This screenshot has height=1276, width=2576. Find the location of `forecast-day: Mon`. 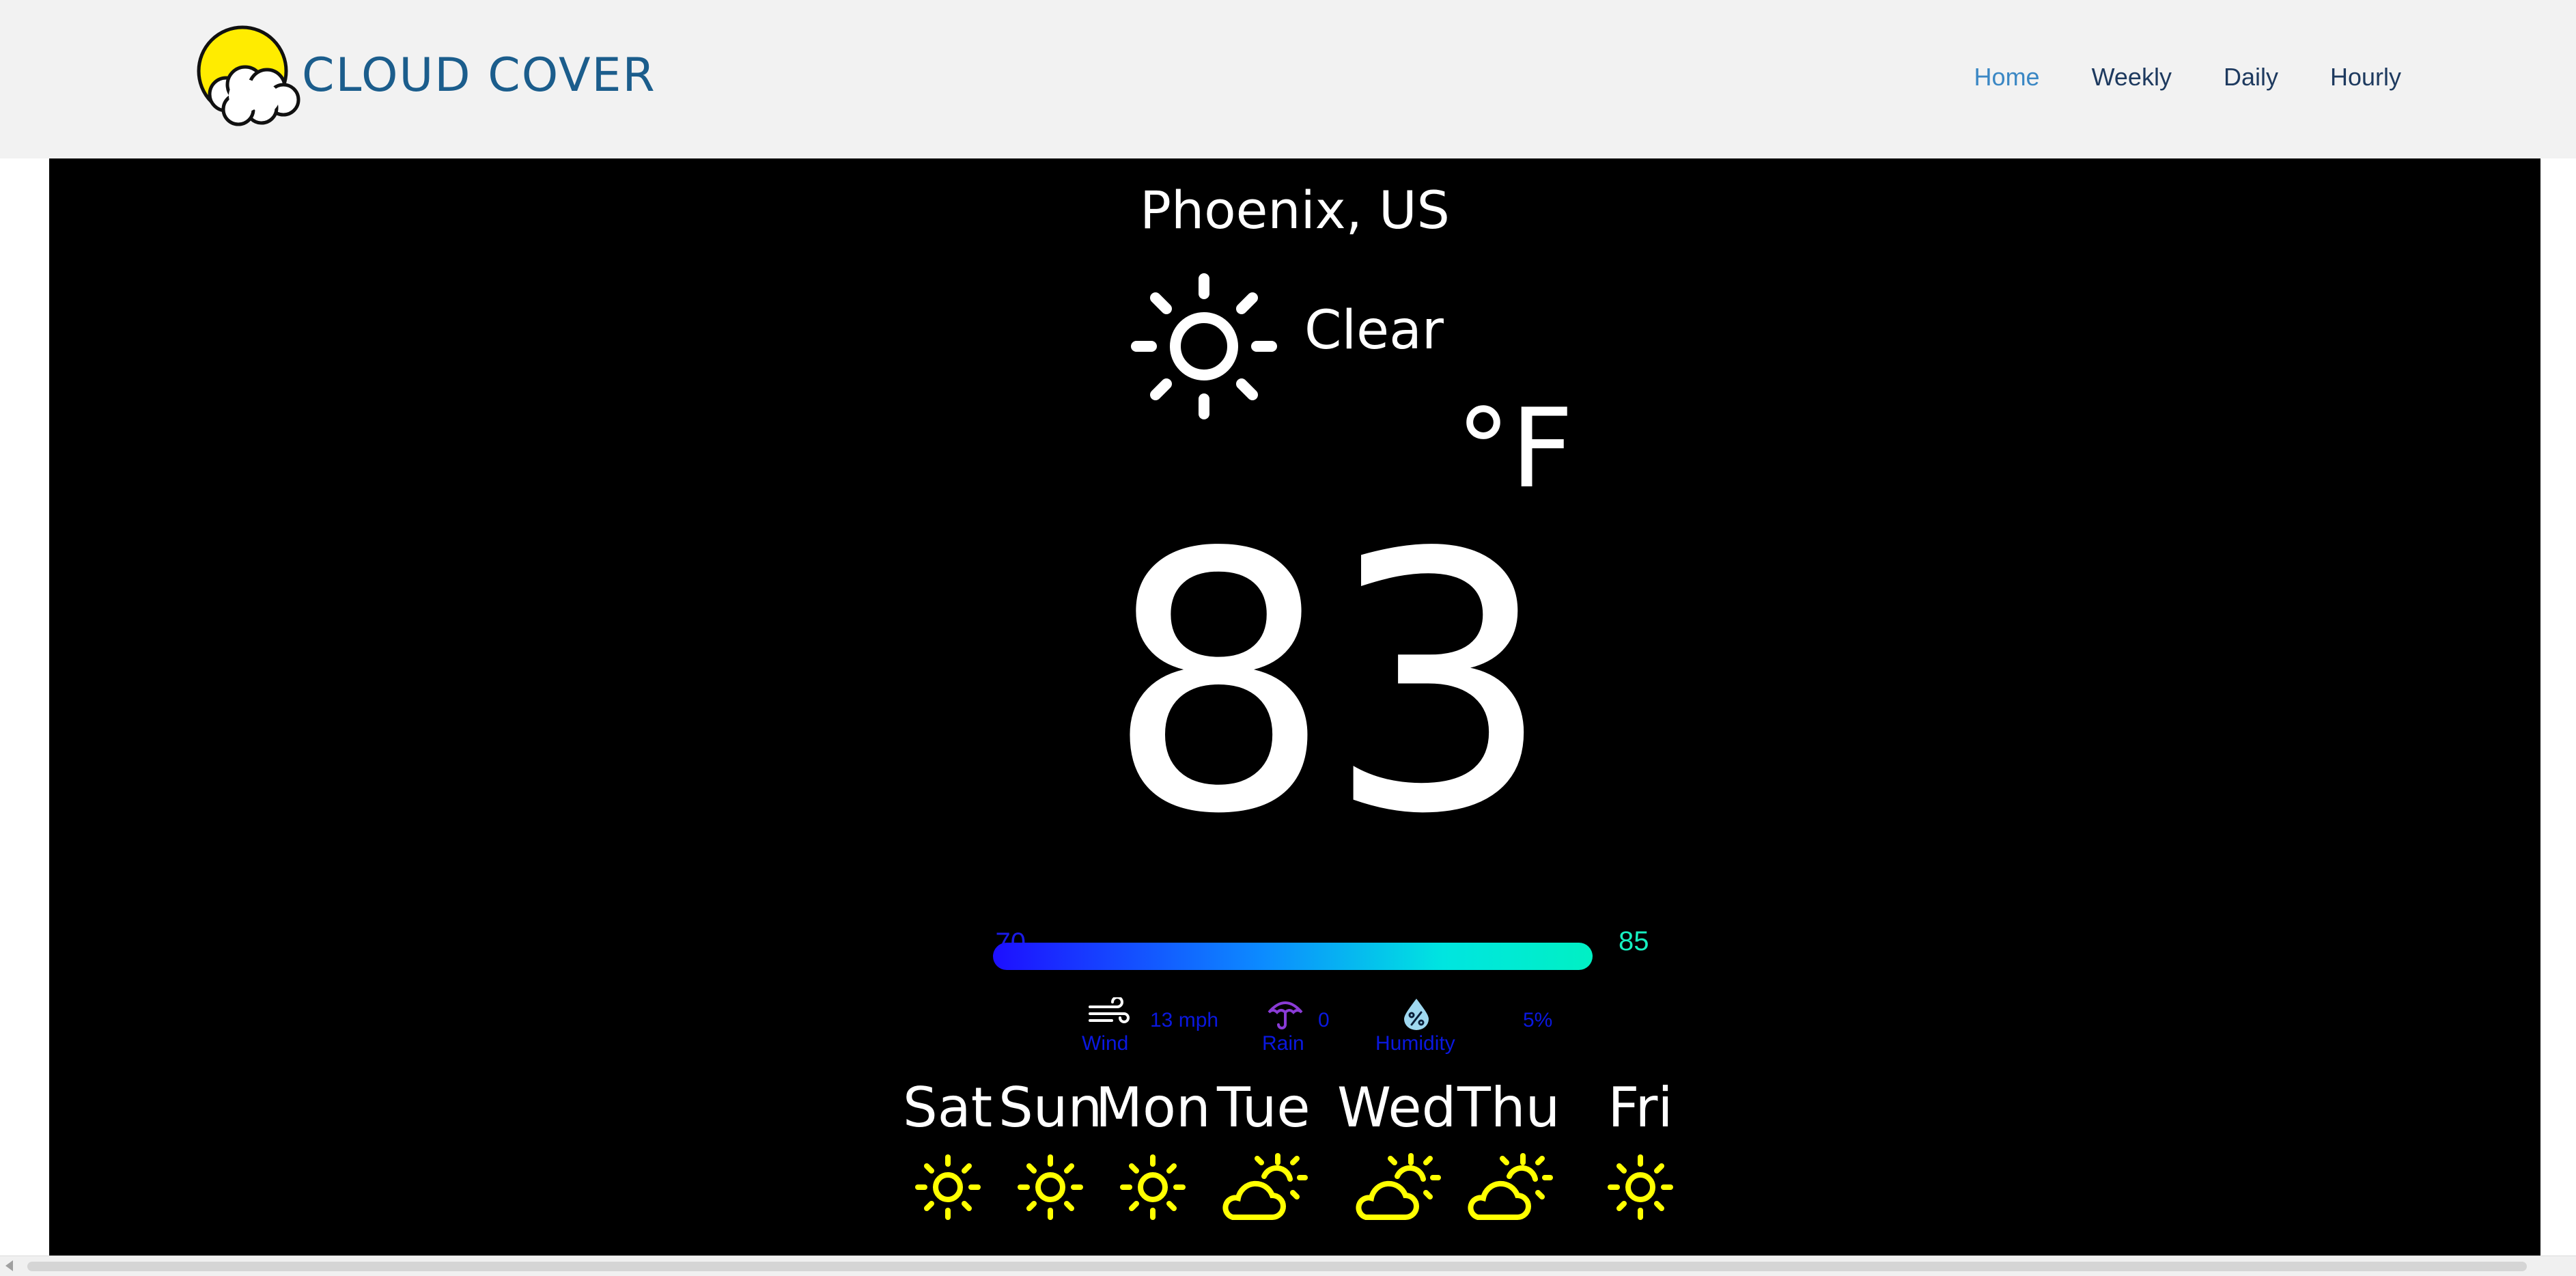

forecast-day: Mon is located at coordinates (1153, 1148).